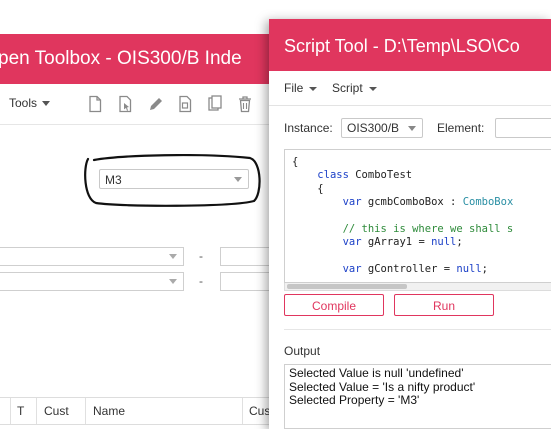  What do you see at coordinates (347, 286) in the screenshot?
I see `scrollbar-thumb` at bounding box center [347, 286].